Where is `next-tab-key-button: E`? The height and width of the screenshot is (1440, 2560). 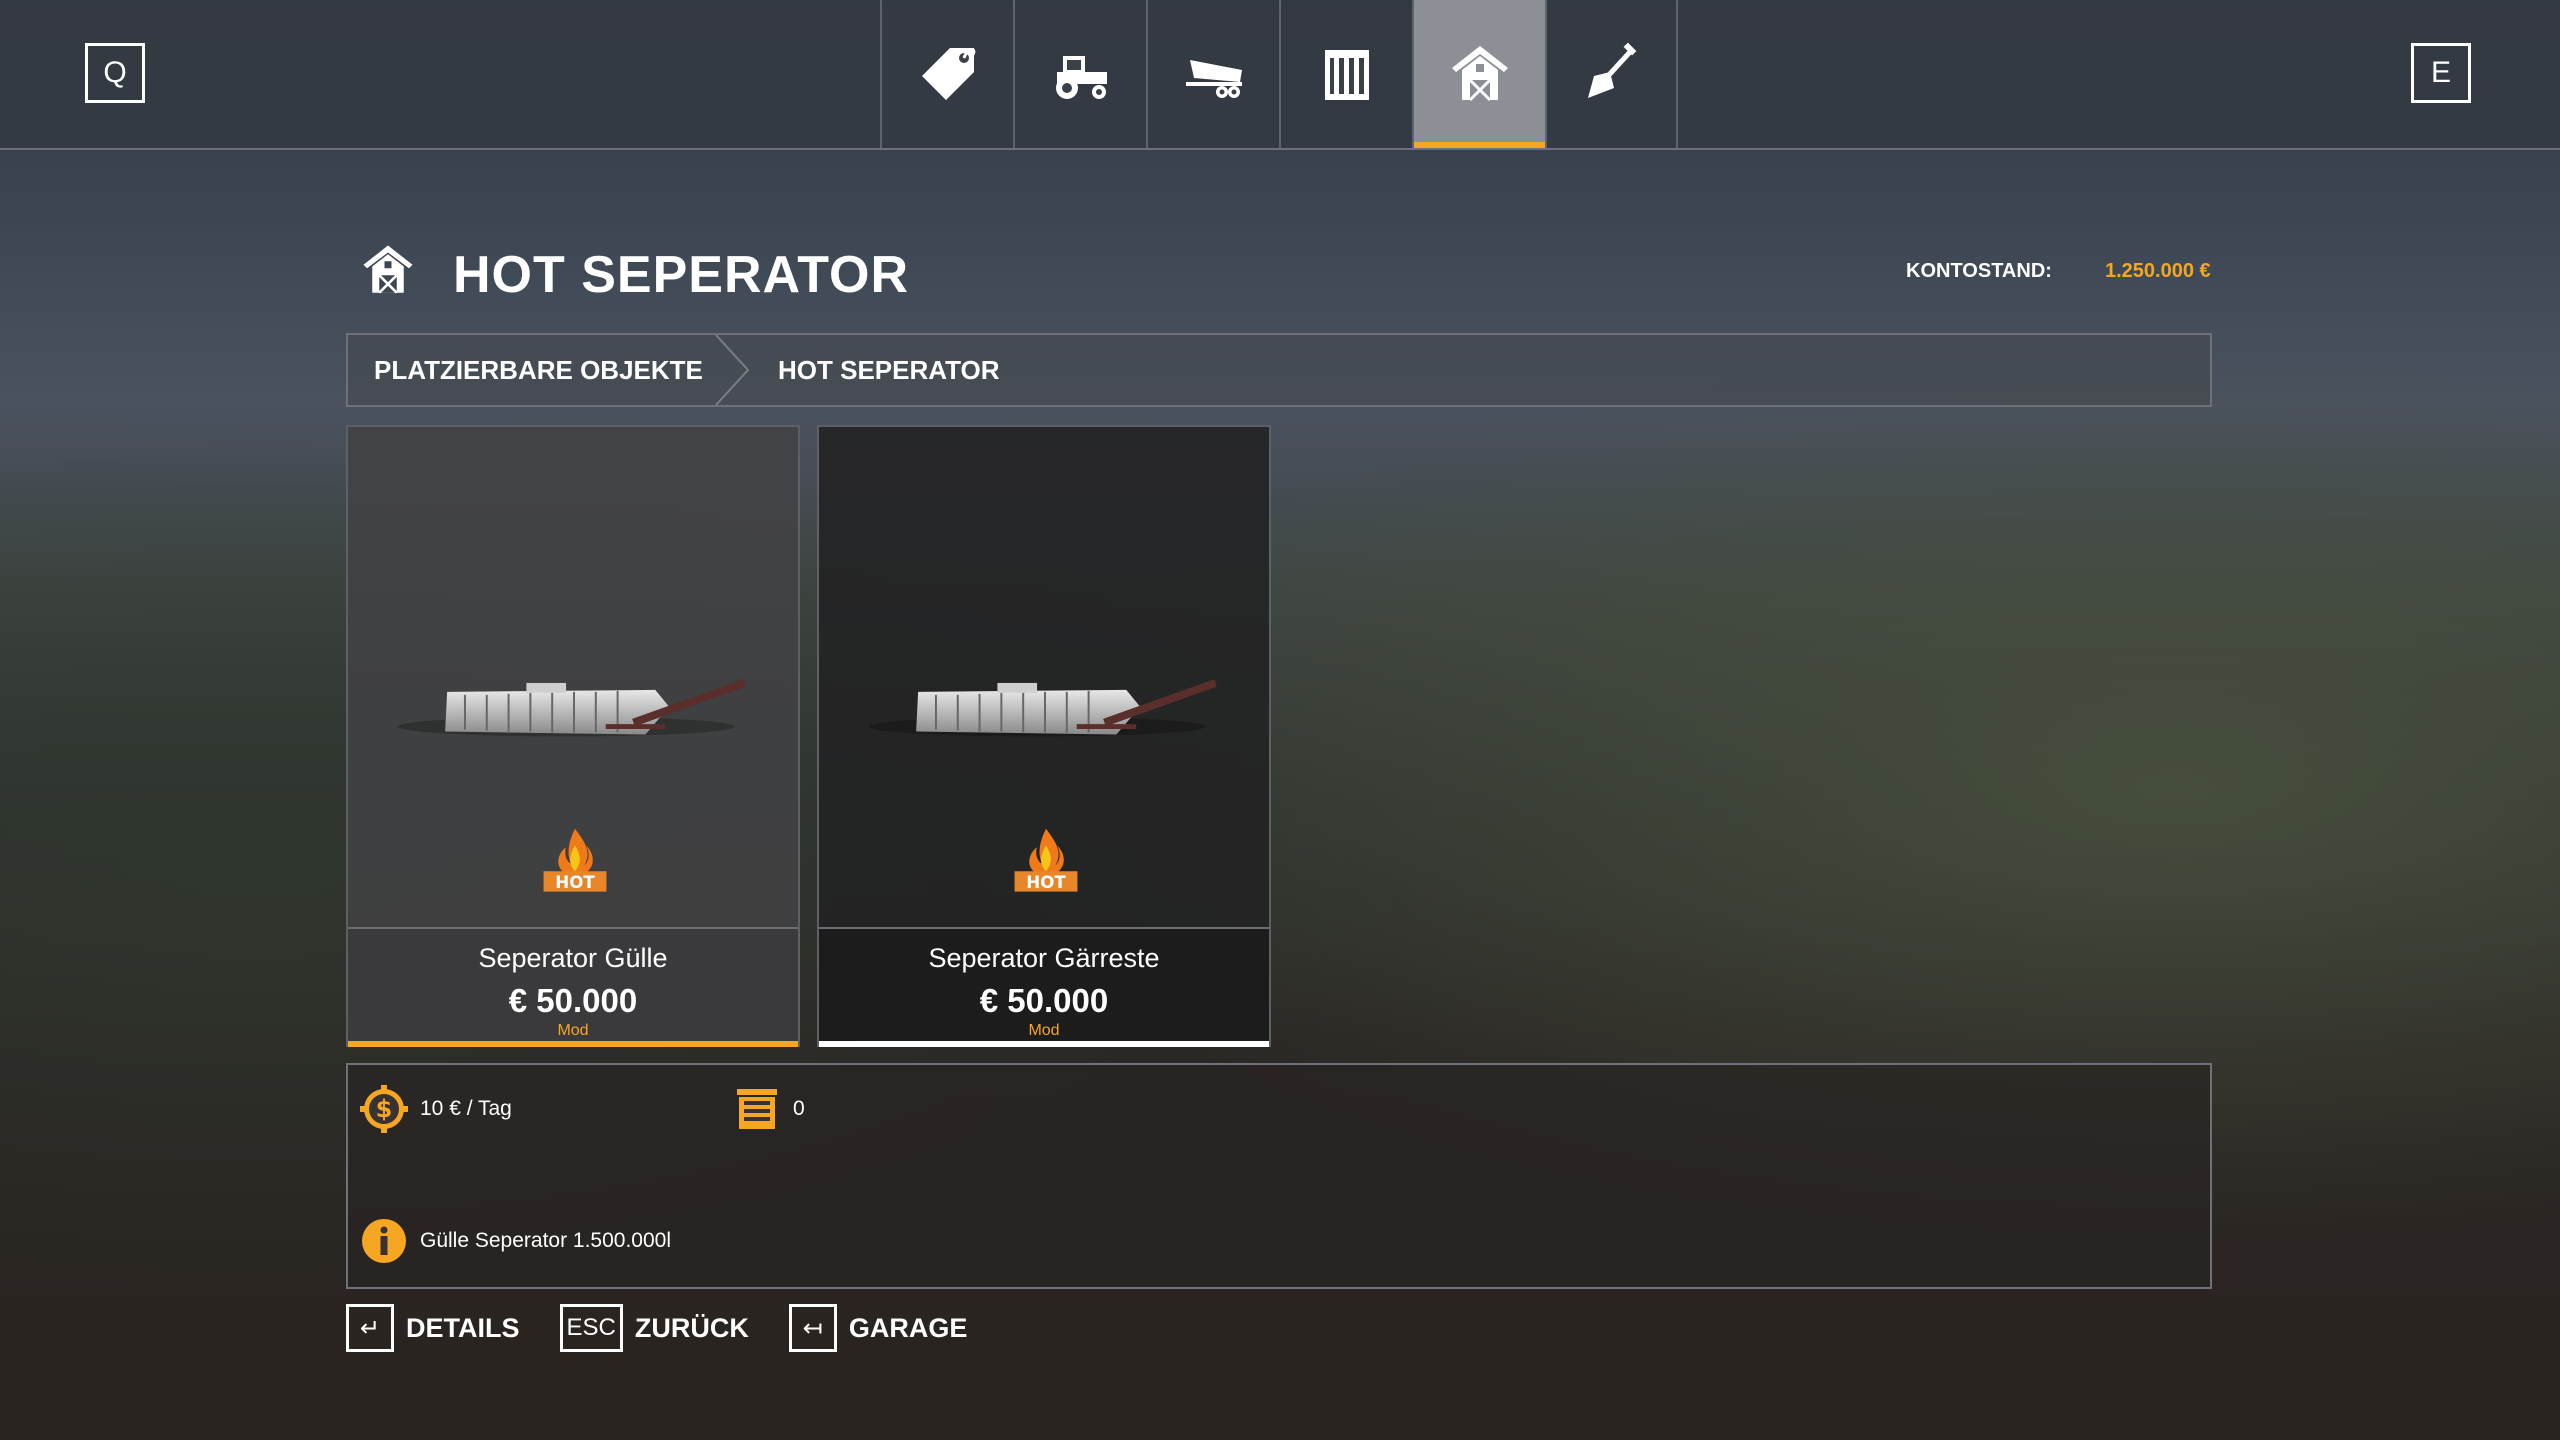
next-tab-key-button: E is located at coordinates (2441, 73).